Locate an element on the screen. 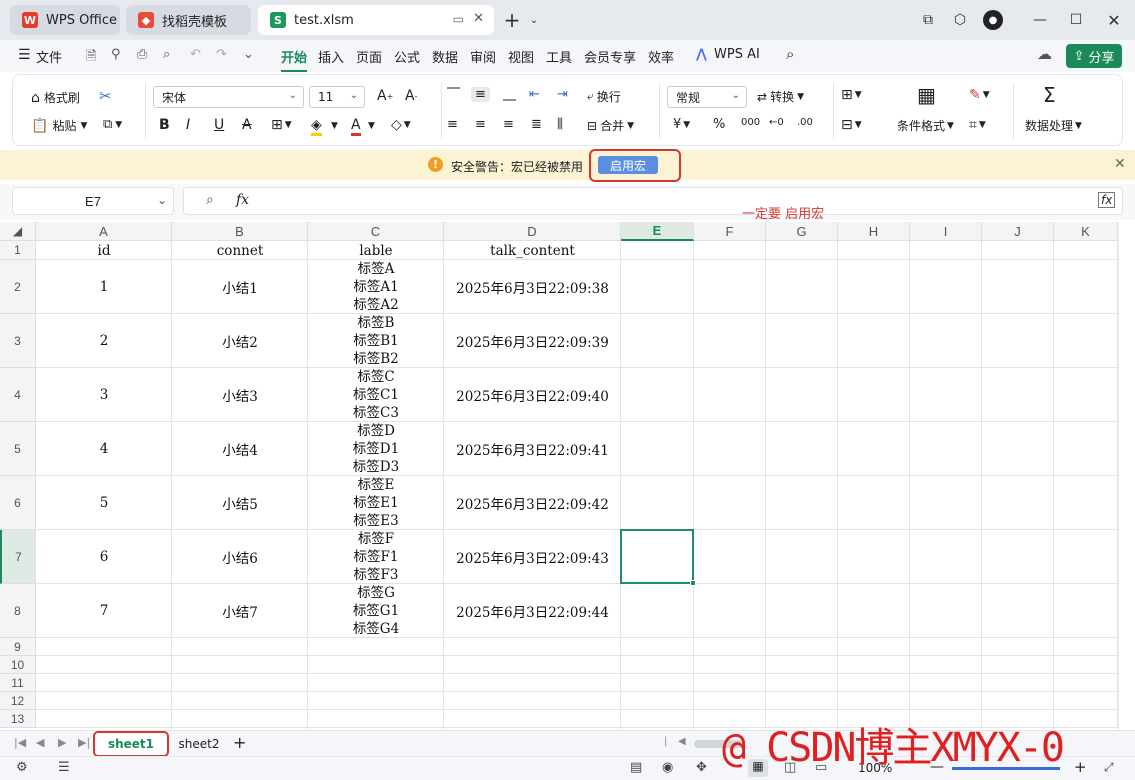 The image size is (1135, 780). menu-item-tools: 工具 is located at coordinates (559, 56).